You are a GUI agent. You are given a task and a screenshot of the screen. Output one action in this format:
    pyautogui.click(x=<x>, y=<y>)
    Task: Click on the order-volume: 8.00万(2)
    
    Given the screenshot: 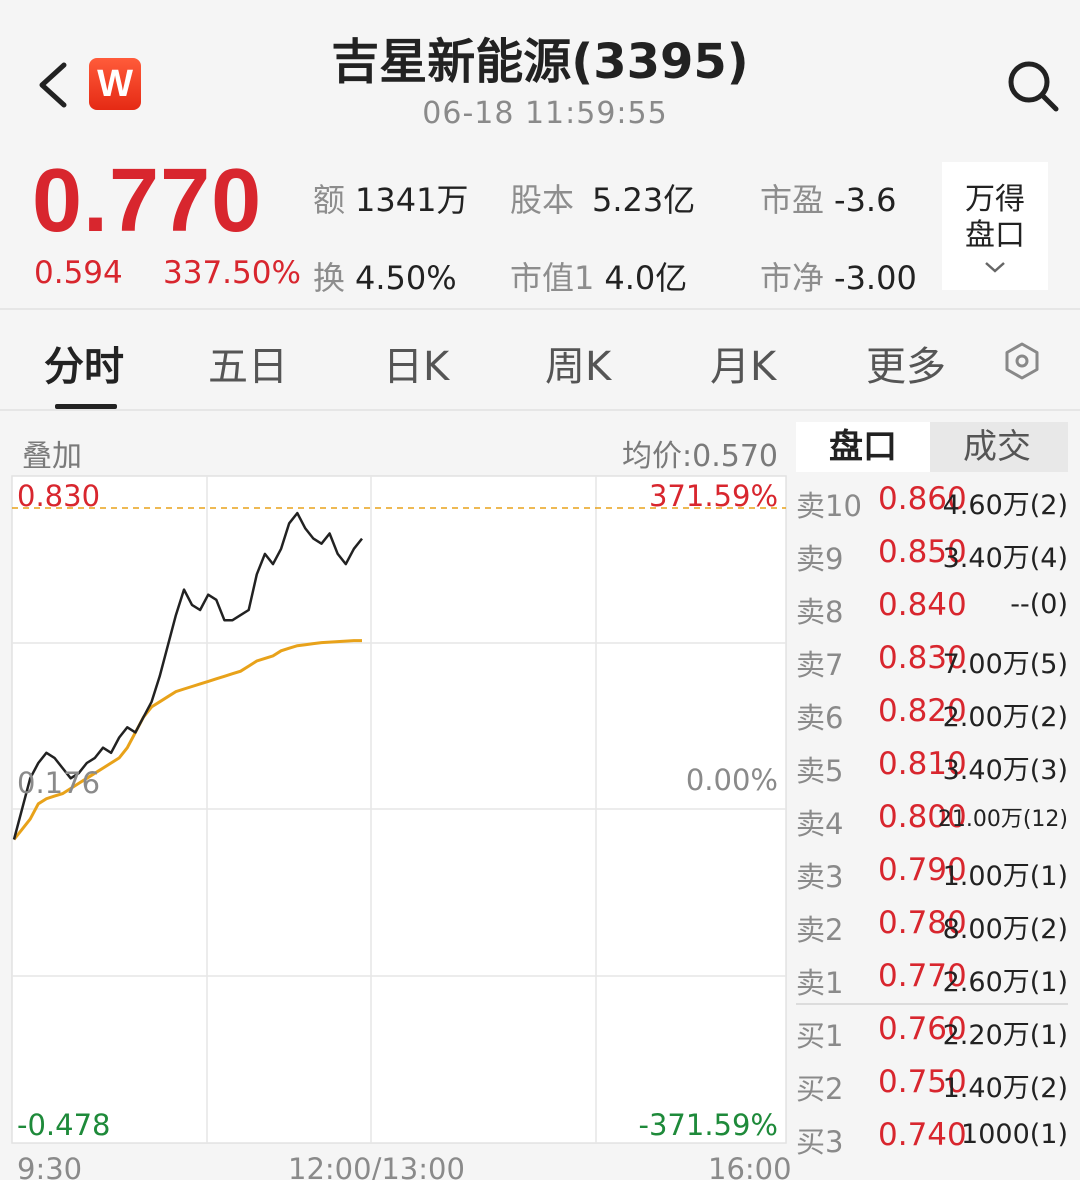 What is the action you would take?
    pyautogui.click(x=1005, y=929)
    